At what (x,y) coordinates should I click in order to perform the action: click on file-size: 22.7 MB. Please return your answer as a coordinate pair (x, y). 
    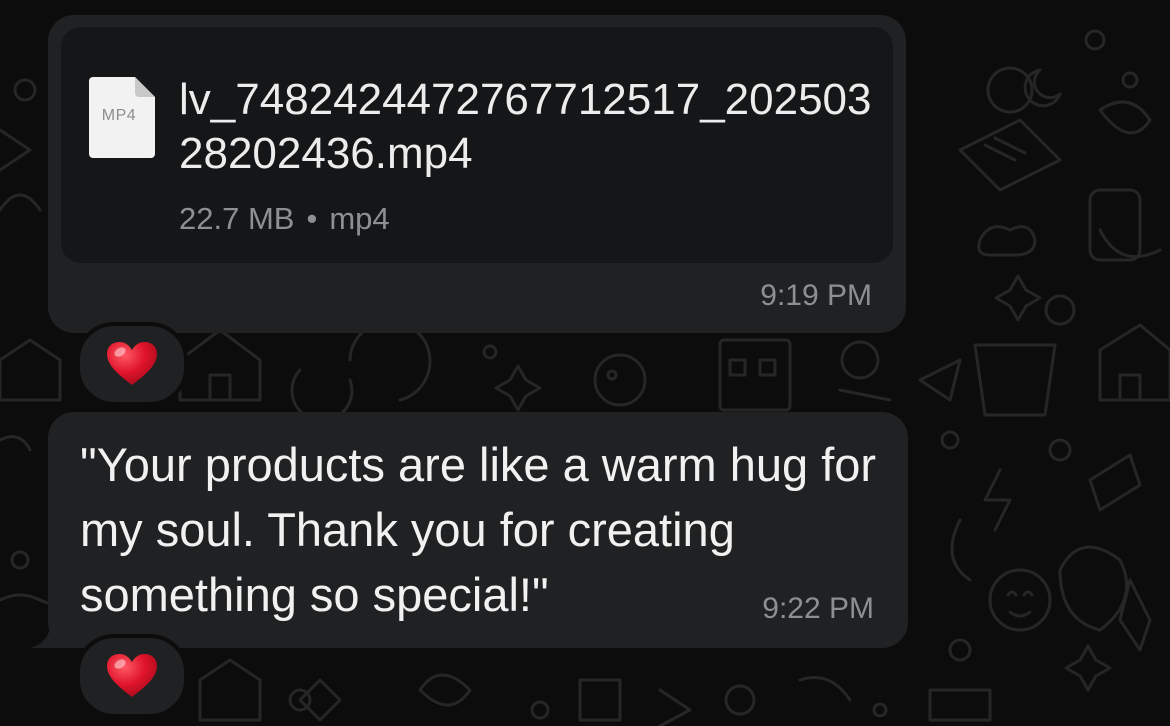
    Looking at the image, I should click on (237, 218).